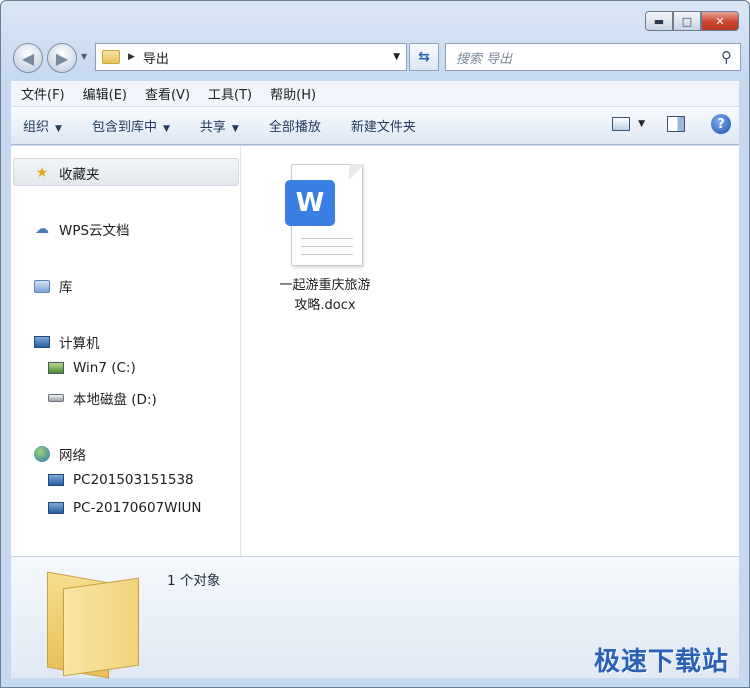 Image resolution: width=750 pixels, height=688 pixels. Describe the element at coordinates (105, 93) in the screenshot. I see `menu-edit: 编辑(E)` at that location.